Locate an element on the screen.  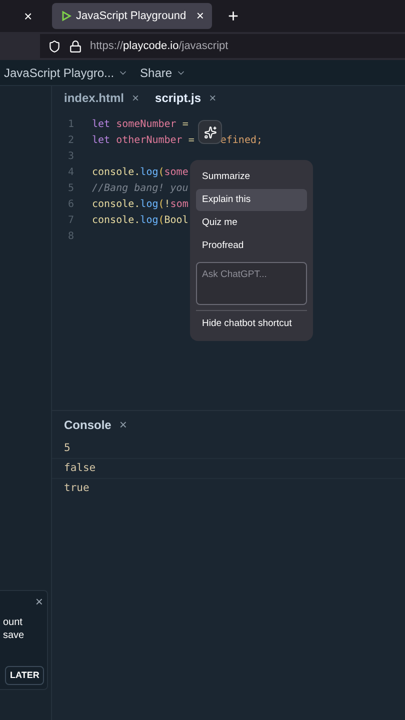
code-line: console.log(!som is located at coordinates (140, 205).